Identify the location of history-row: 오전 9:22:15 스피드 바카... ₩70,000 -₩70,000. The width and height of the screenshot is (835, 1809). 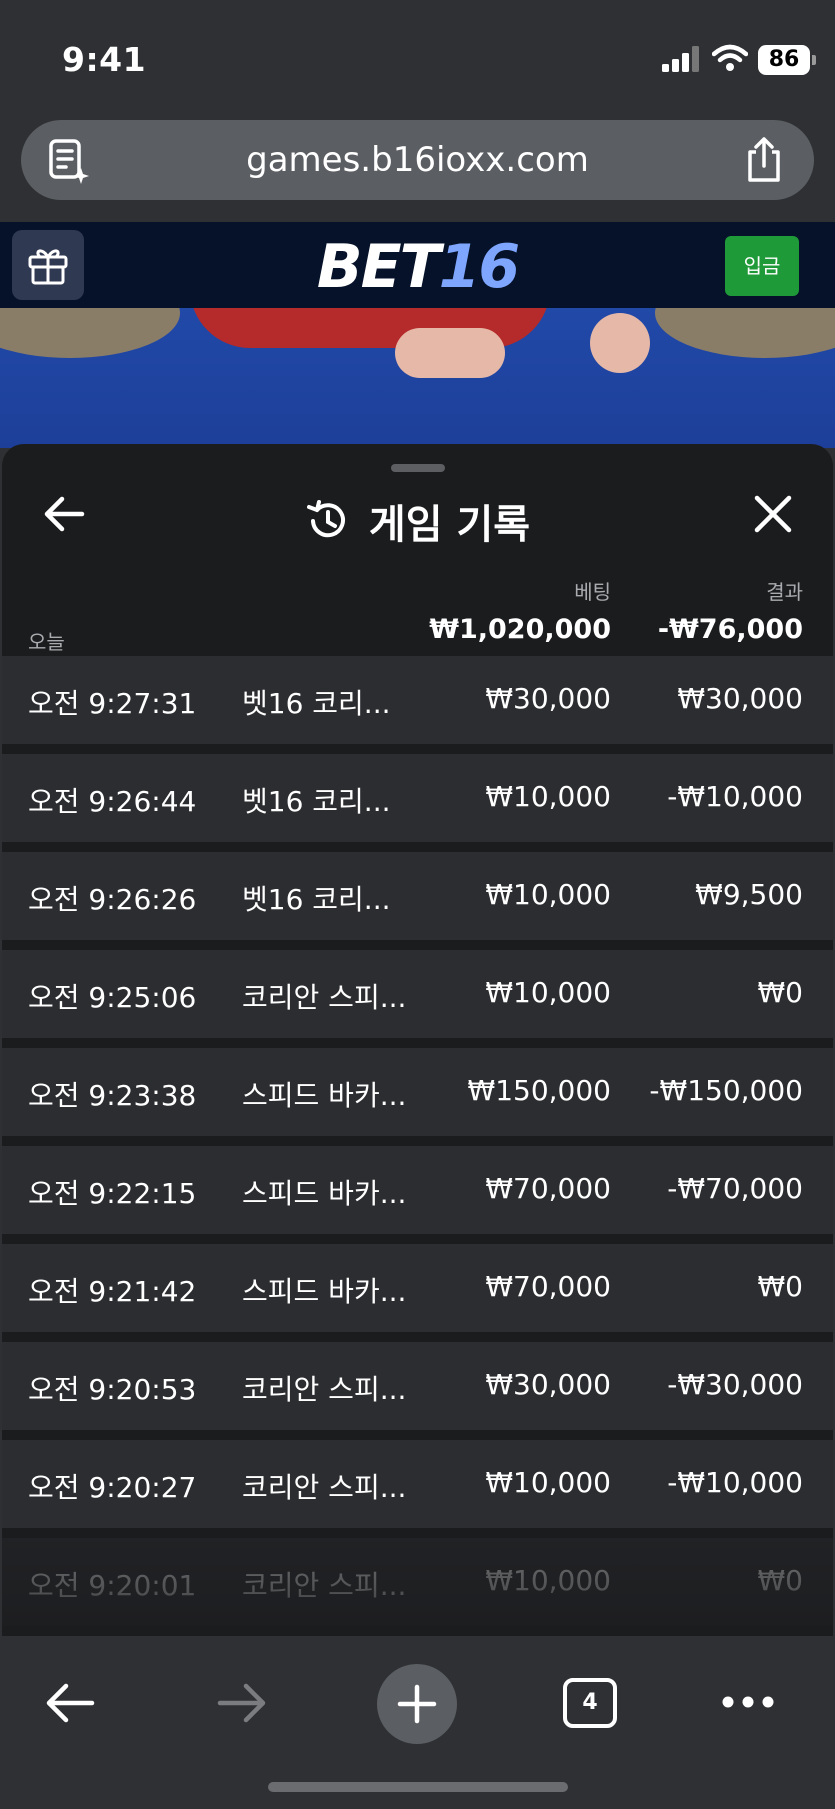
(417, 1190).